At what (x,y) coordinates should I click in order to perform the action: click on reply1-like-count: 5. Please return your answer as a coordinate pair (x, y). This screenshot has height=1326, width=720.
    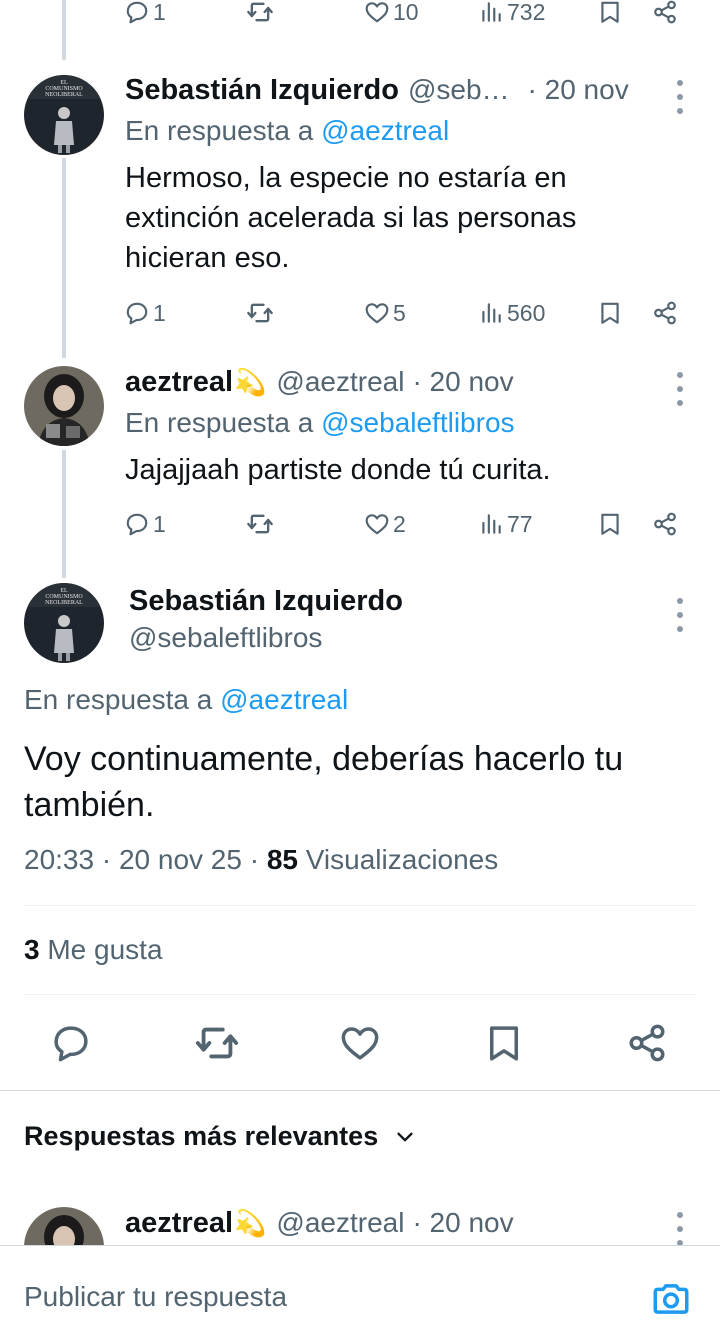
    Looking at the image, I should click on (399, 312).